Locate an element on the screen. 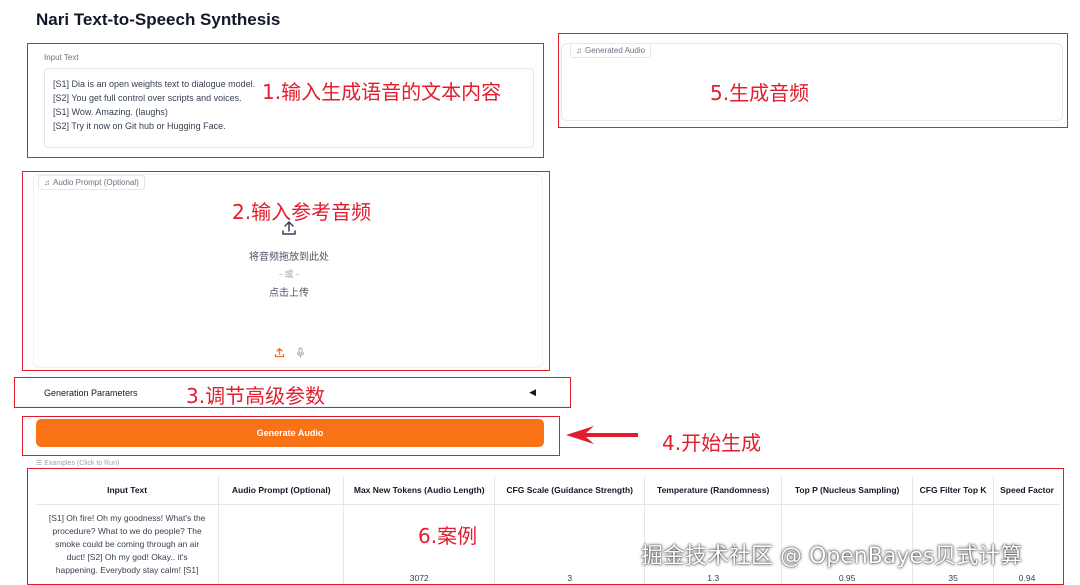  annotation-3: 3.调节高级参数 is located at coordinates (256, 396).